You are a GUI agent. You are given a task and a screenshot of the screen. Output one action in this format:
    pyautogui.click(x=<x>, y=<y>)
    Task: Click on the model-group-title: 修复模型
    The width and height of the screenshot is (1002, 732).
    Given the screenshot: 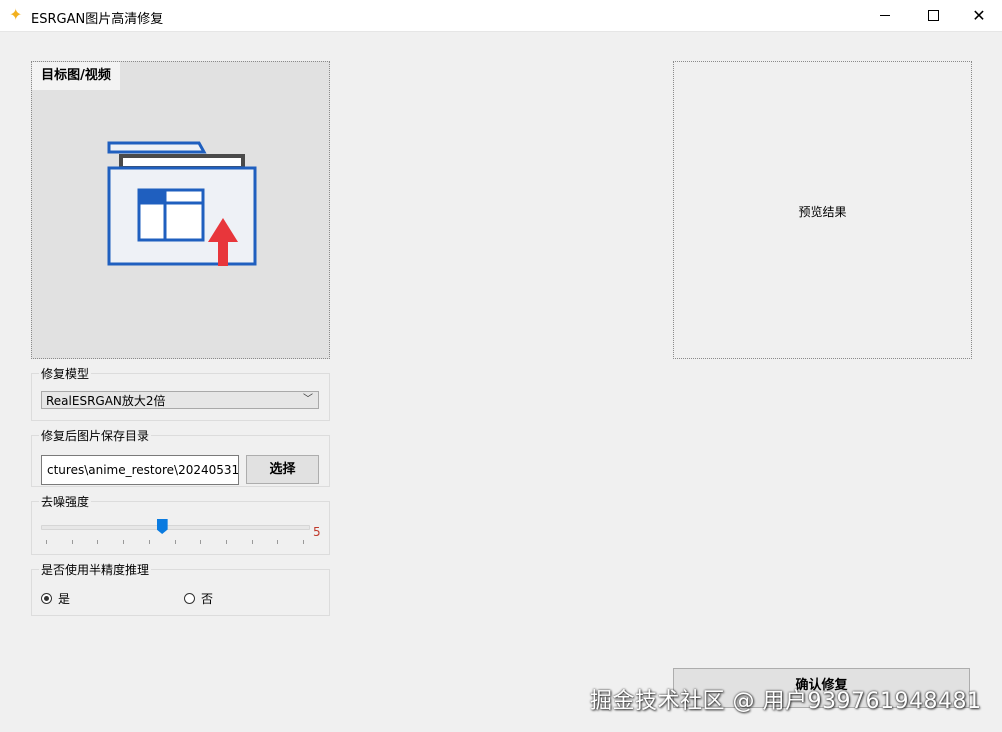 What is the action you would take?
    pyautogui.click(x=65, y=374)
    